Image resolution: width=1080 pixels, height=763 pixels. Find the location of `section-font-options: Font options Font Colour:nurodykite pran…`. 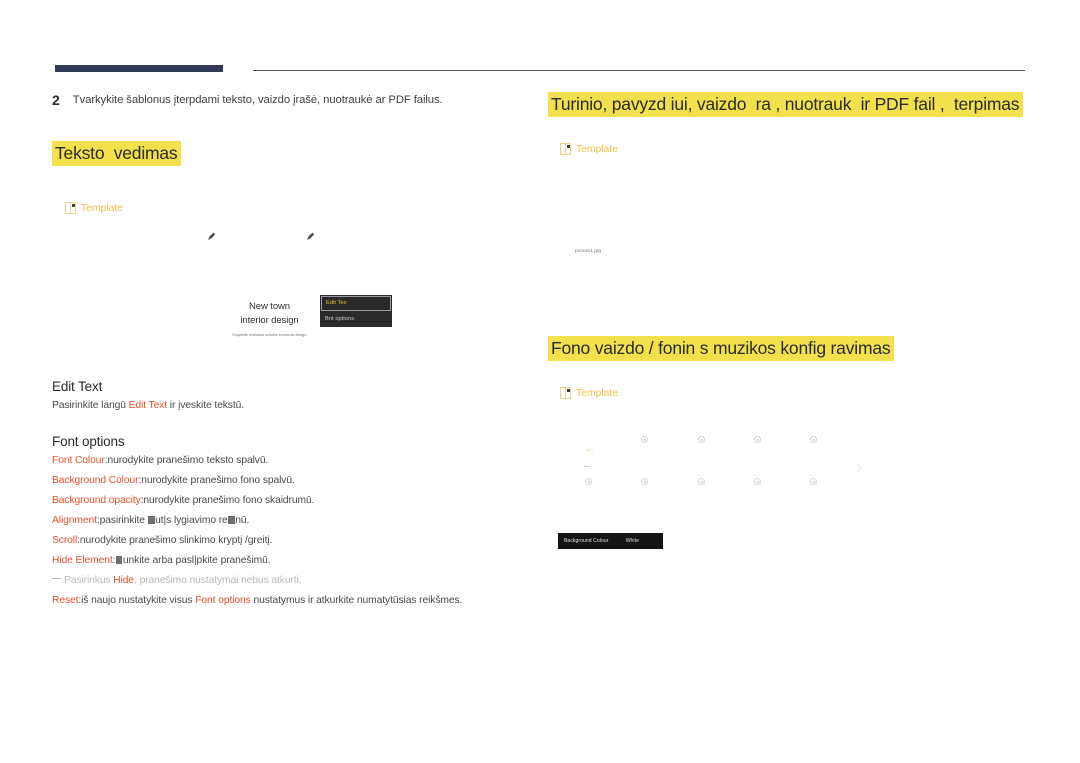

section-font-options: Font options Font Colour:nurodykite pran… is located at coordinates (287, 522).